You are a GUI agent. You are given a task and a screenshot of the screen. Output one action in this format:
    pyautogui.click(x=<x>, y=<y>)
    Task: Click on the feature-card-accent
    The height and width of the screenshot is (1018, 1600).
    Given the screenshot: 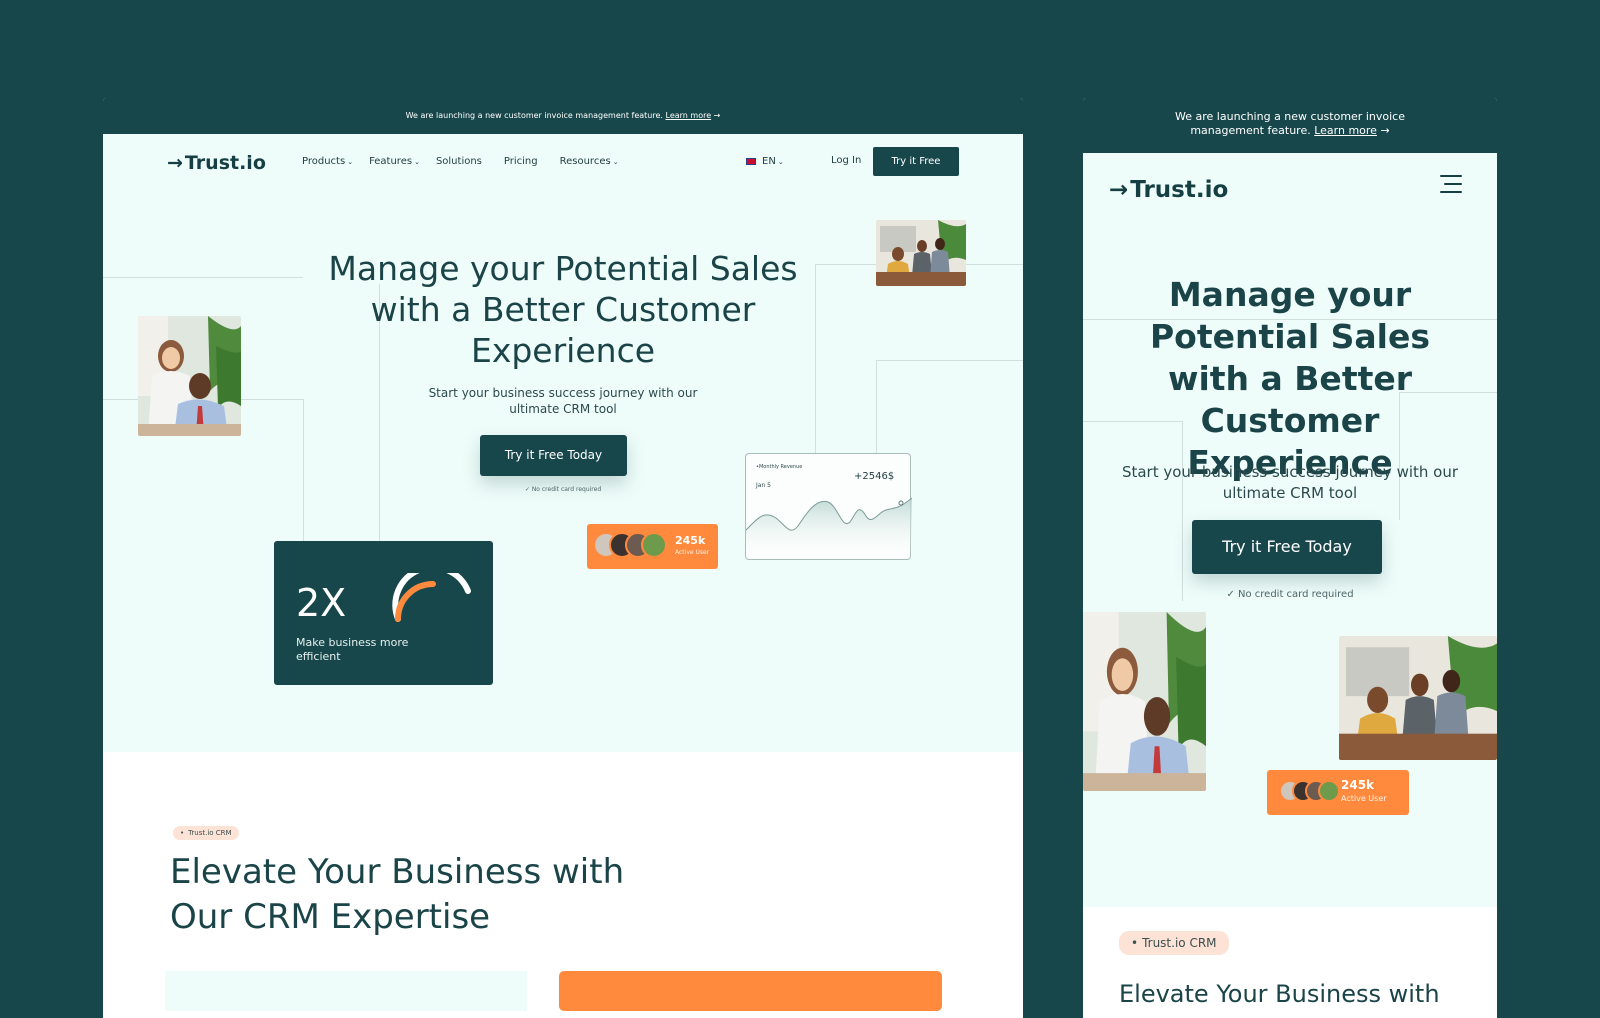 What is the action you would take?
    pyautogui.click(x=750, y=991)
    